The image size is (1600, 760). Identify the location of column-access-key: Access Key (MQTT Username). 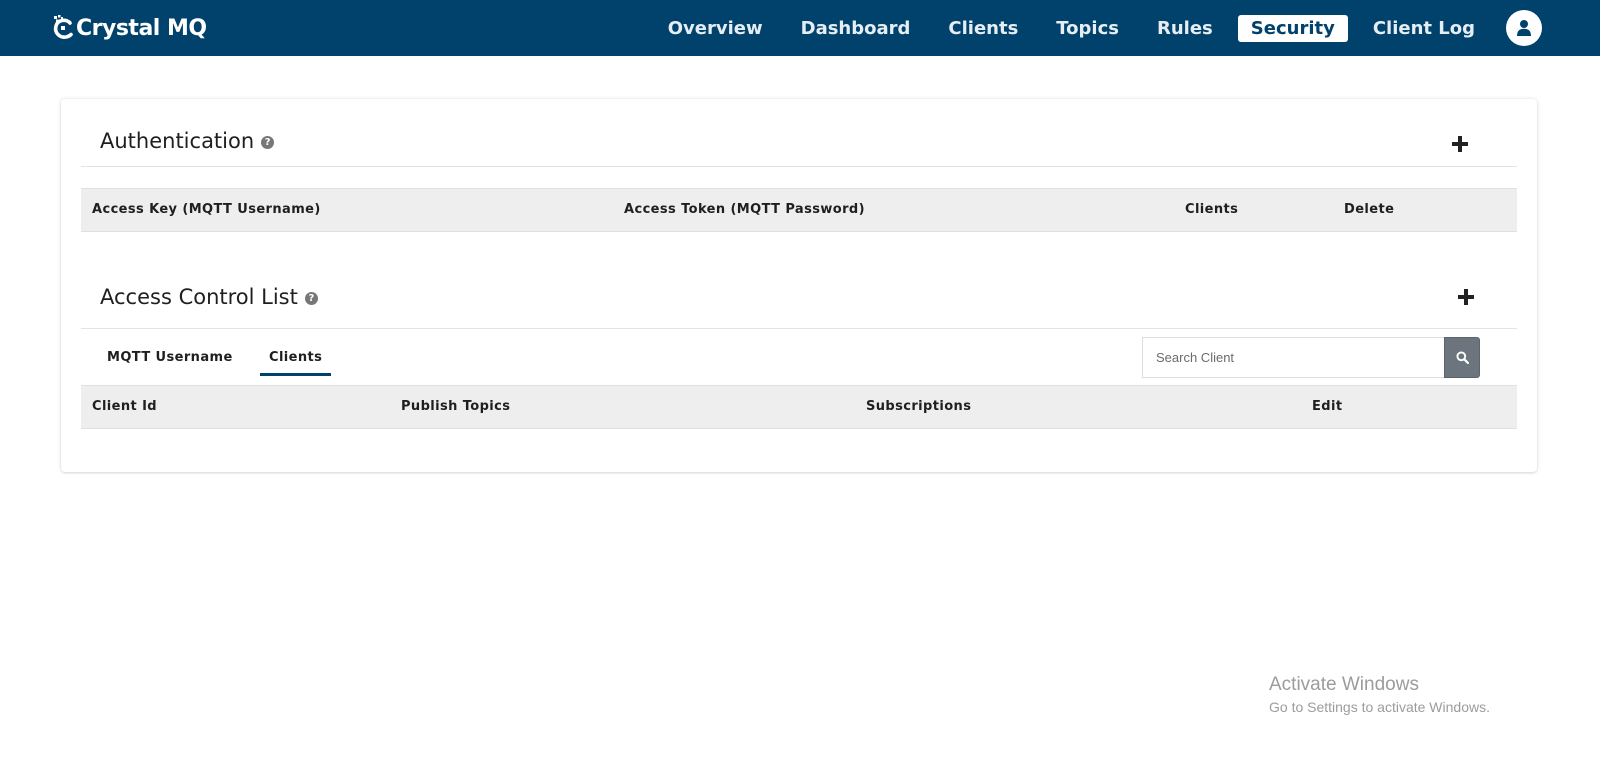
(206, 209).